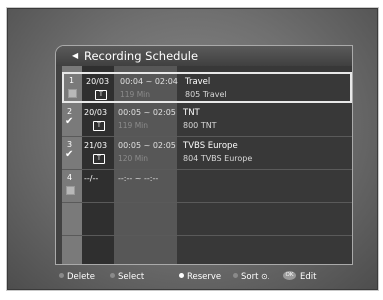 This screenshot has width=383, height=300. Describe the element at coordinates (70, 111) in the screenshot. I see `row-number: 2` at that location.